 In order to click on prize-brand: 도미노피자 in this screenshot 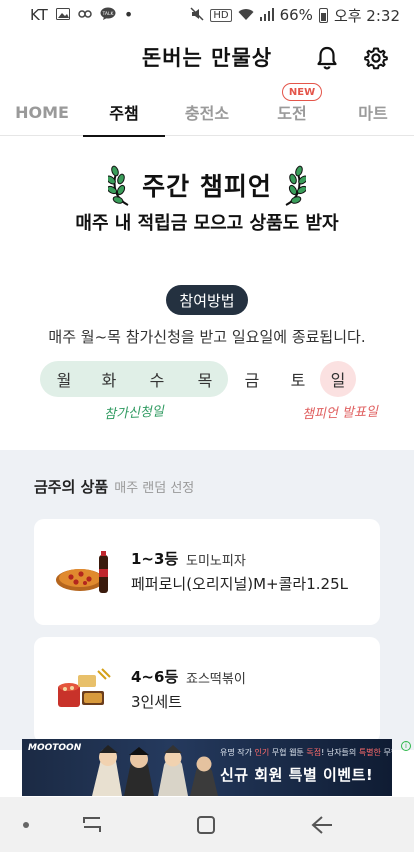, I will do `click(216, 561)`.